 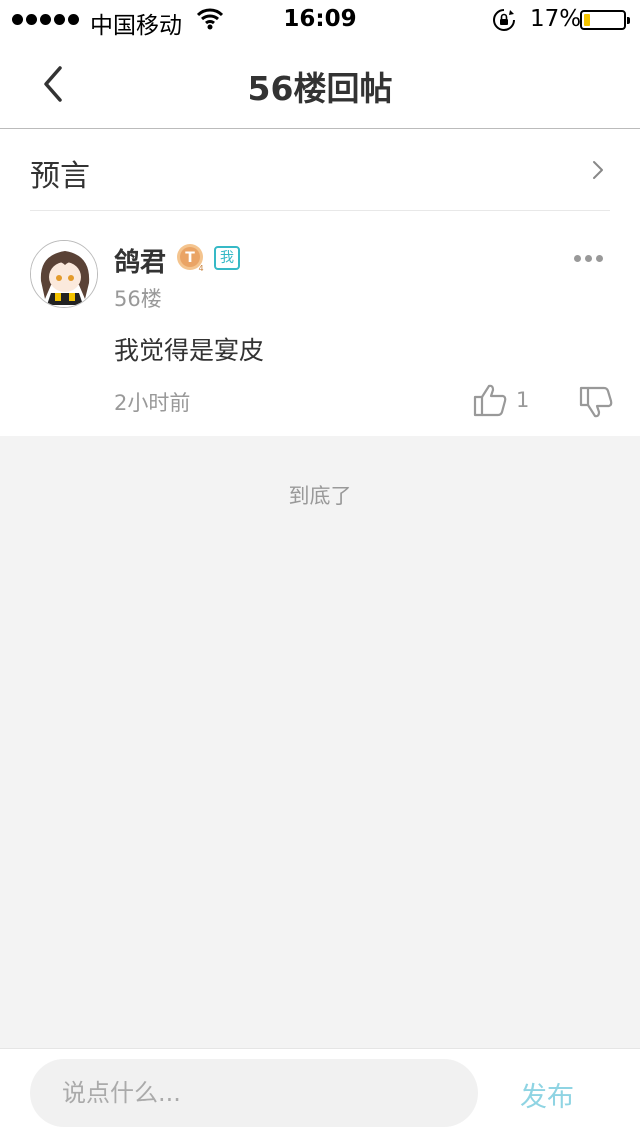 I want to click on thumbs-down-icon, so click(x=596, y=402).